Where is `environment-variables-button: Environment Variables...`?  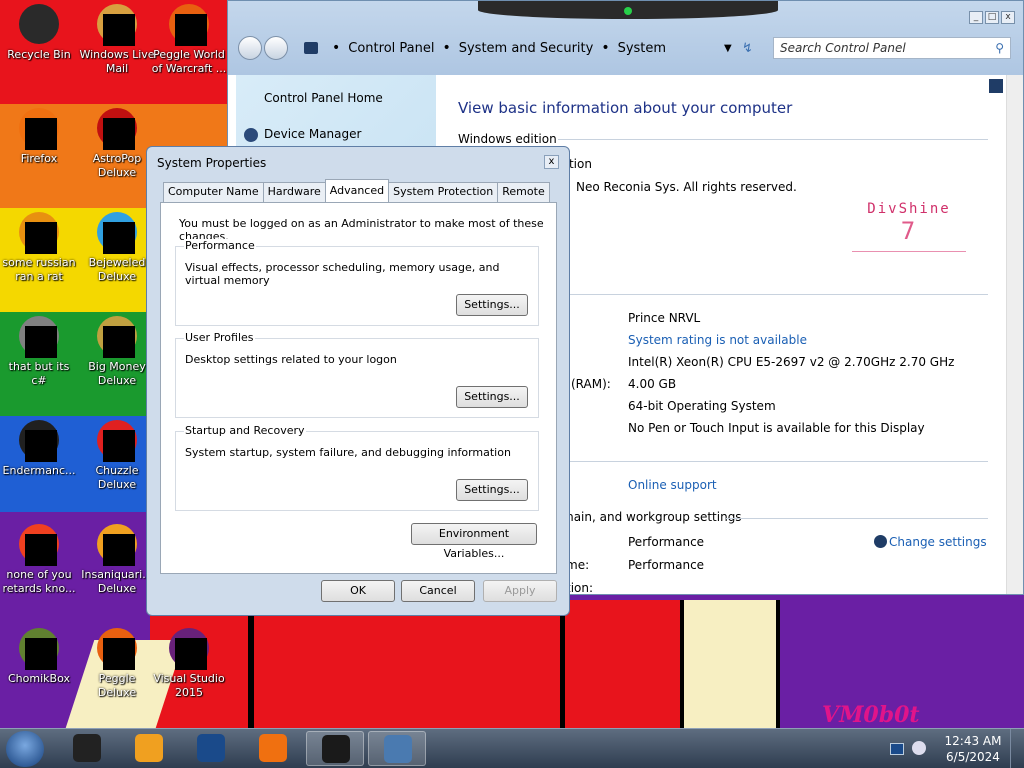 environment-variables-button: Environment Variables... is located at coordinates (474, 541).